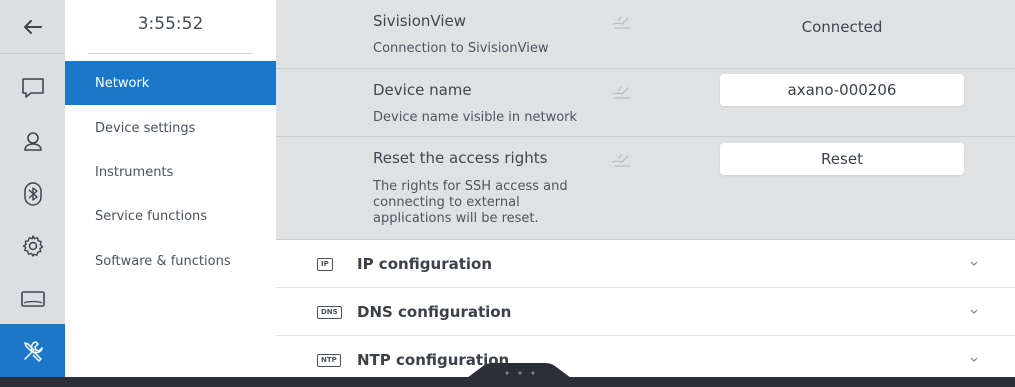 This screenshot has height=387, width=1015. Describe the element at coordinates (170, 83) in the screenshot. I see `nav-item-network: Network` at that location.